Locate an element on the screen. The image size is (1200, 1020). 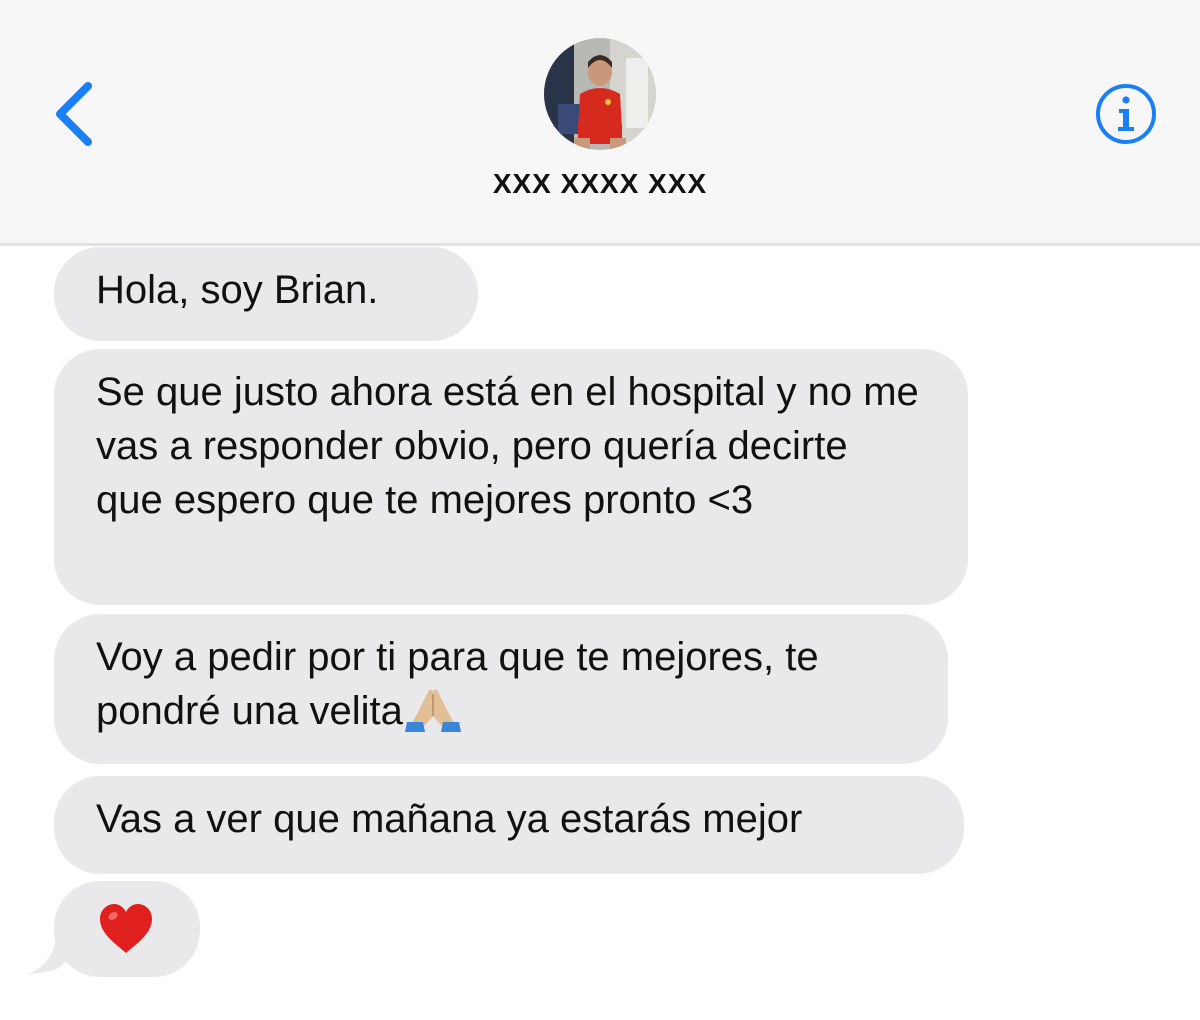
chevron-left-icon is located at coordinates (74, 114).